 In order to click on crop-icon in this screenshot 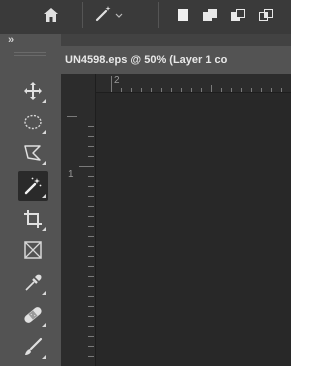, I will do `click(33, 219)`.